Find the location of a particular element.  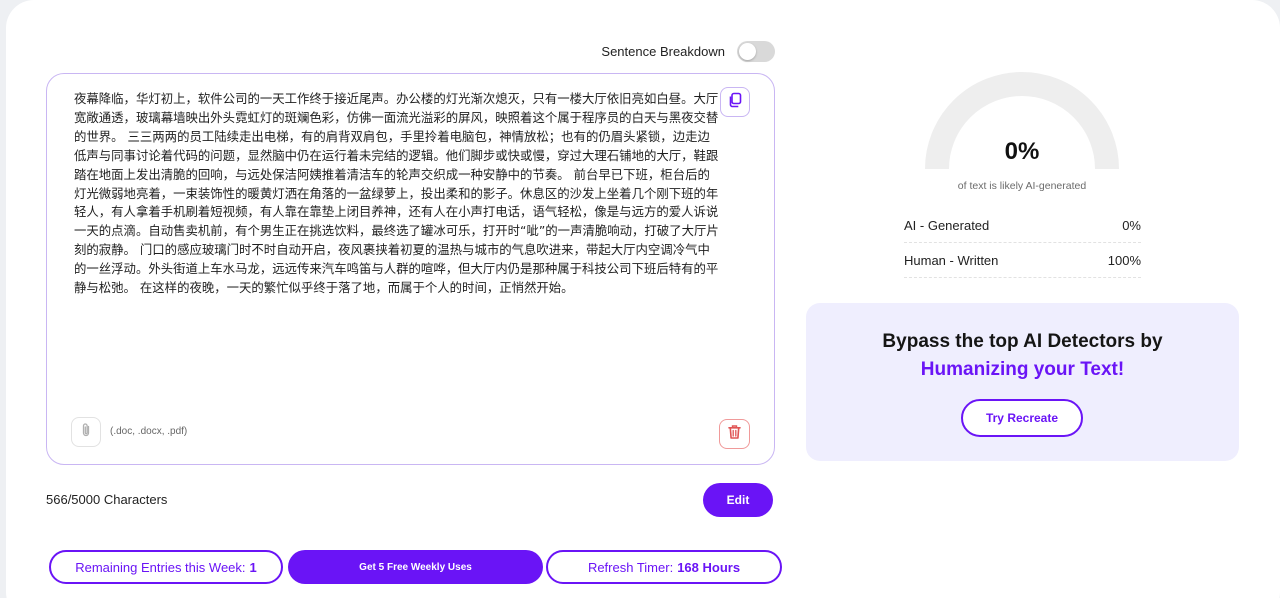

refresh-timer-button: Refresh Timer: 168 Hours is located at coordinates (664, 567).